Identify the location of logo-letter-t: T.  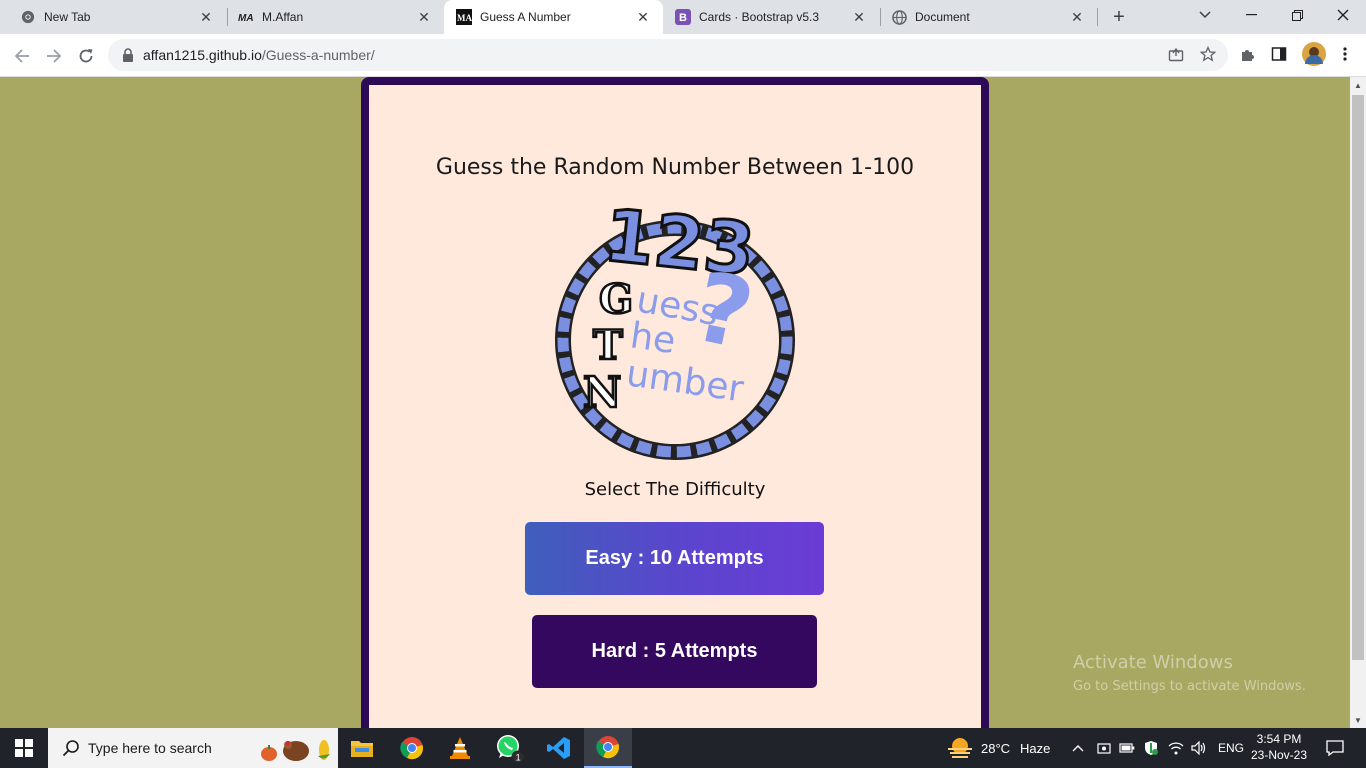
(608, 345).